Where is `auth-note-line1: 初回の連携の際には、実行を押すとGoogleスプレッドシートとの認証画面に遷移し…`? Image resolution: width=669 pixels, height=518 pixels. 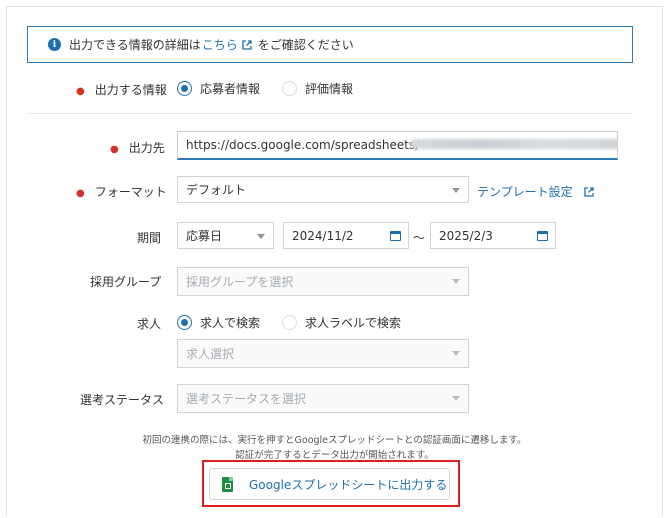 auth-note-line1: 初回の連携の際には、実行を押すとGoogleスプレッドシートとの認証画面に遷移し… is located at coordinates (334, 440).